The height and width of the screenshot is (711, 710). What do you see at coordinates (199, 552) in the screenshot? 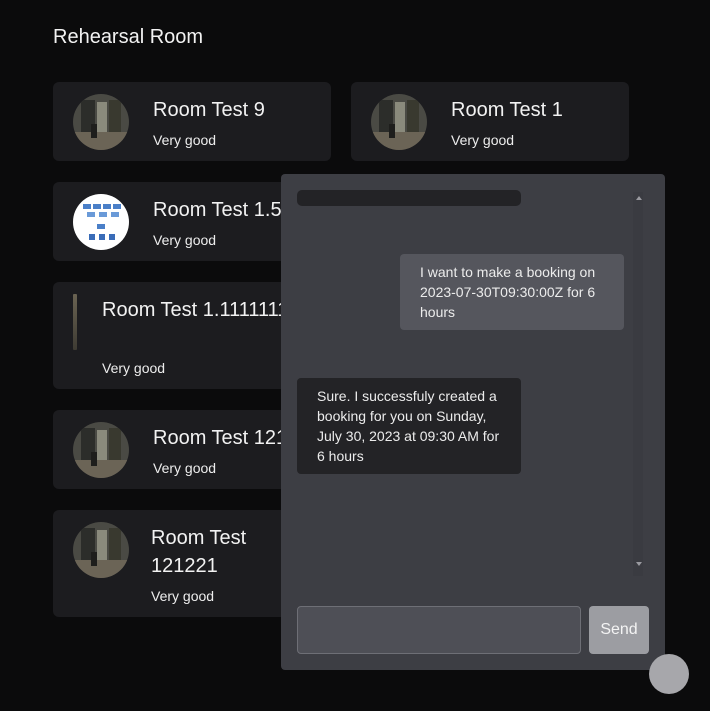
I see `room-name: Room Test 121221` at bounding box center [199, 552].